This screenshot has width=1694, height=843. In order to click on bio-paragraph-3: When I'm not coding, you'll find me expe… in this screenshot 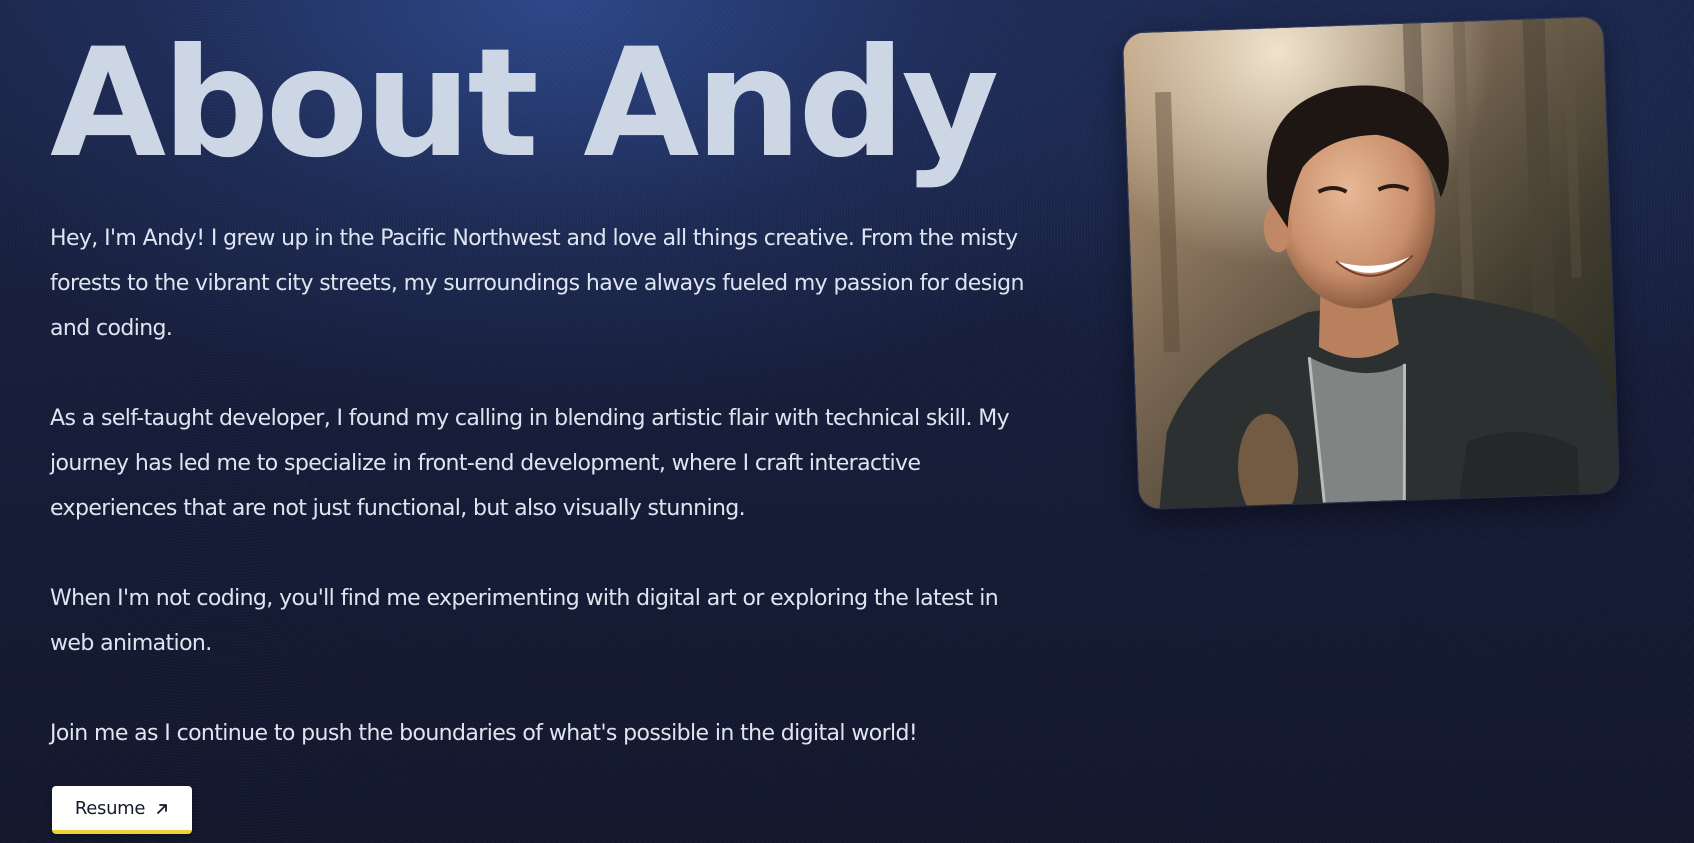, I will do `click(524, 621)`.